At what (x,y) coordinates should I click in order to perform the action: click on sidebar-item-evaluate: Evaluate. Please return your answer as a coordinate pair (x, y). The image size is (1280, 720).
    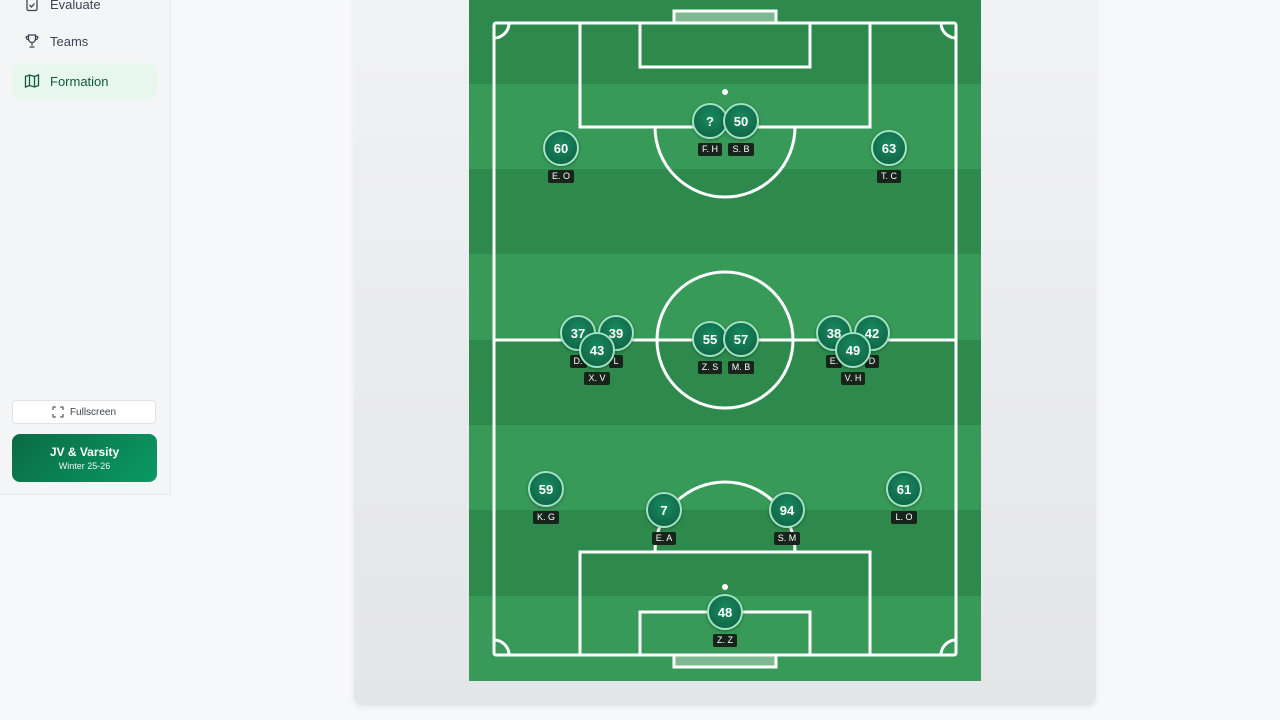
    Looking at the image, I should click on (84, 11).